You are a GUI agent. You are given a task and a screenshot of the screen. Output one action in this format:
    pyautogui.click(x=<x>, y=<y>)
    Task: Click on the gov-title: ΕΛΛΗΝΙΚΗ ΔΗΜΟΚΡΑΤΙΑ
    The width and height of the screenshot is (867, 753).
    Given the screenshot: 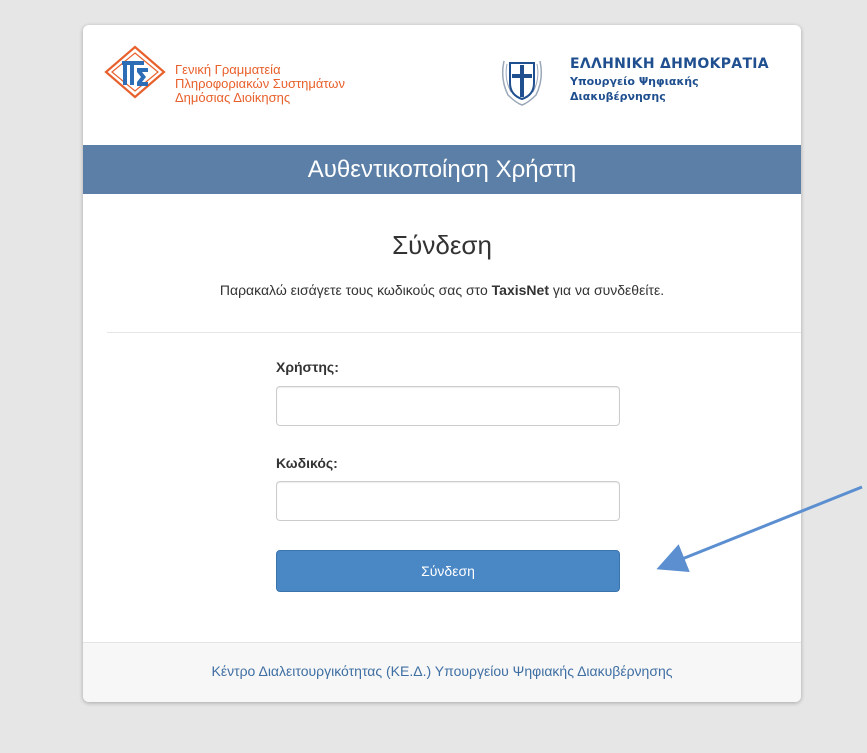 What is the action you would take?
    pyautogui.click(x=669, y=64)
    